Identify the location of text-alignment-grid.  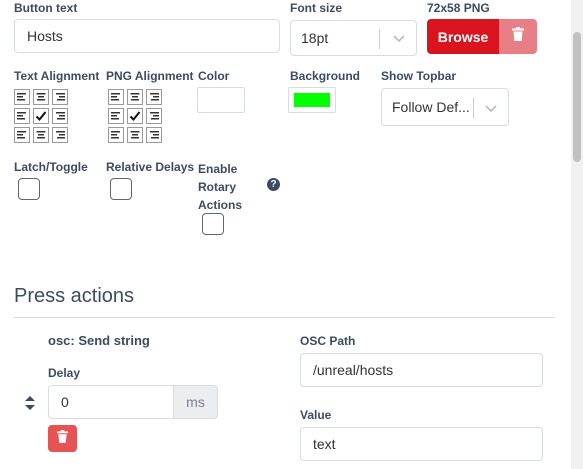
(41, 116).